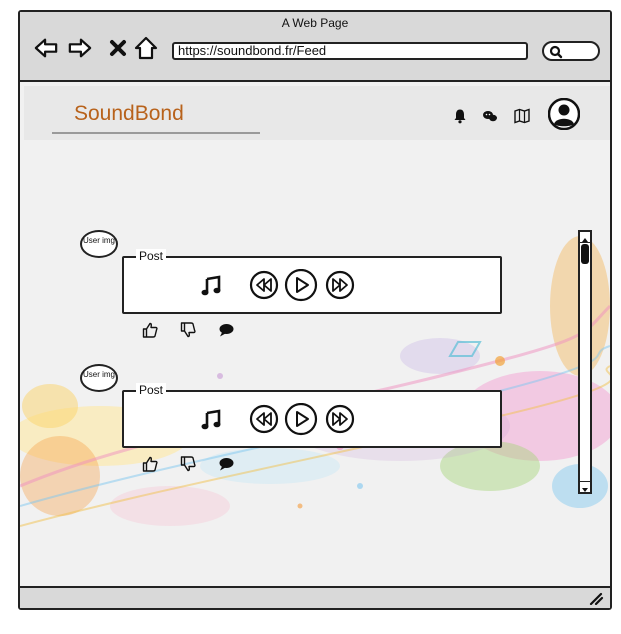 The width and height of the screenshot is (621, 634). Describe the element at coordinates (317, 113) in the screenshot. I see `app-header: SoundBond` at that location.